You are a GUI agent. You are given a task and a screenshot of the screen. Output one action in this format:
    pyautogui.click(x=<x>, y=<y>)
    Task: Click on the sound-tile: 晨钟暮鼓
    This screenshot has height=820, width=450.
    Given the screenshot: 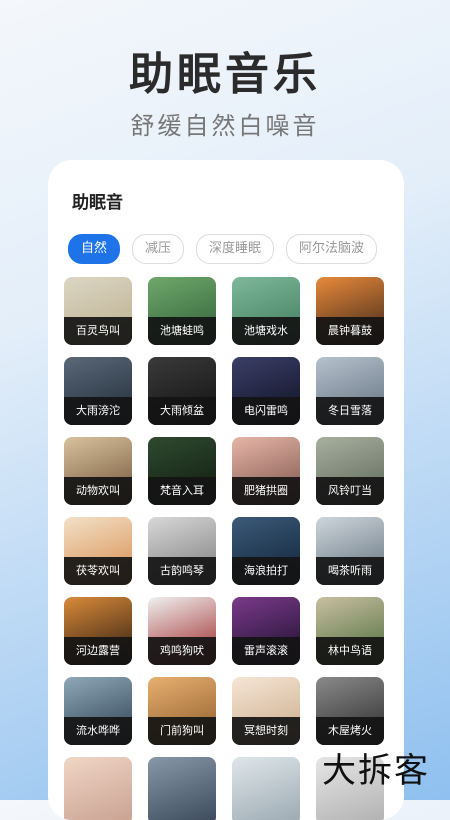 What is the action you would take?
    pyautogui.click(x=350, y=311)
    